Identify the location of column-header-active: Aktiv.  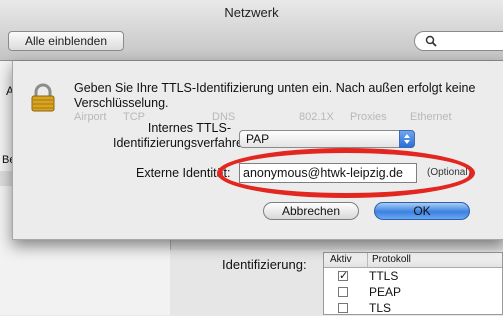
(341, 260).